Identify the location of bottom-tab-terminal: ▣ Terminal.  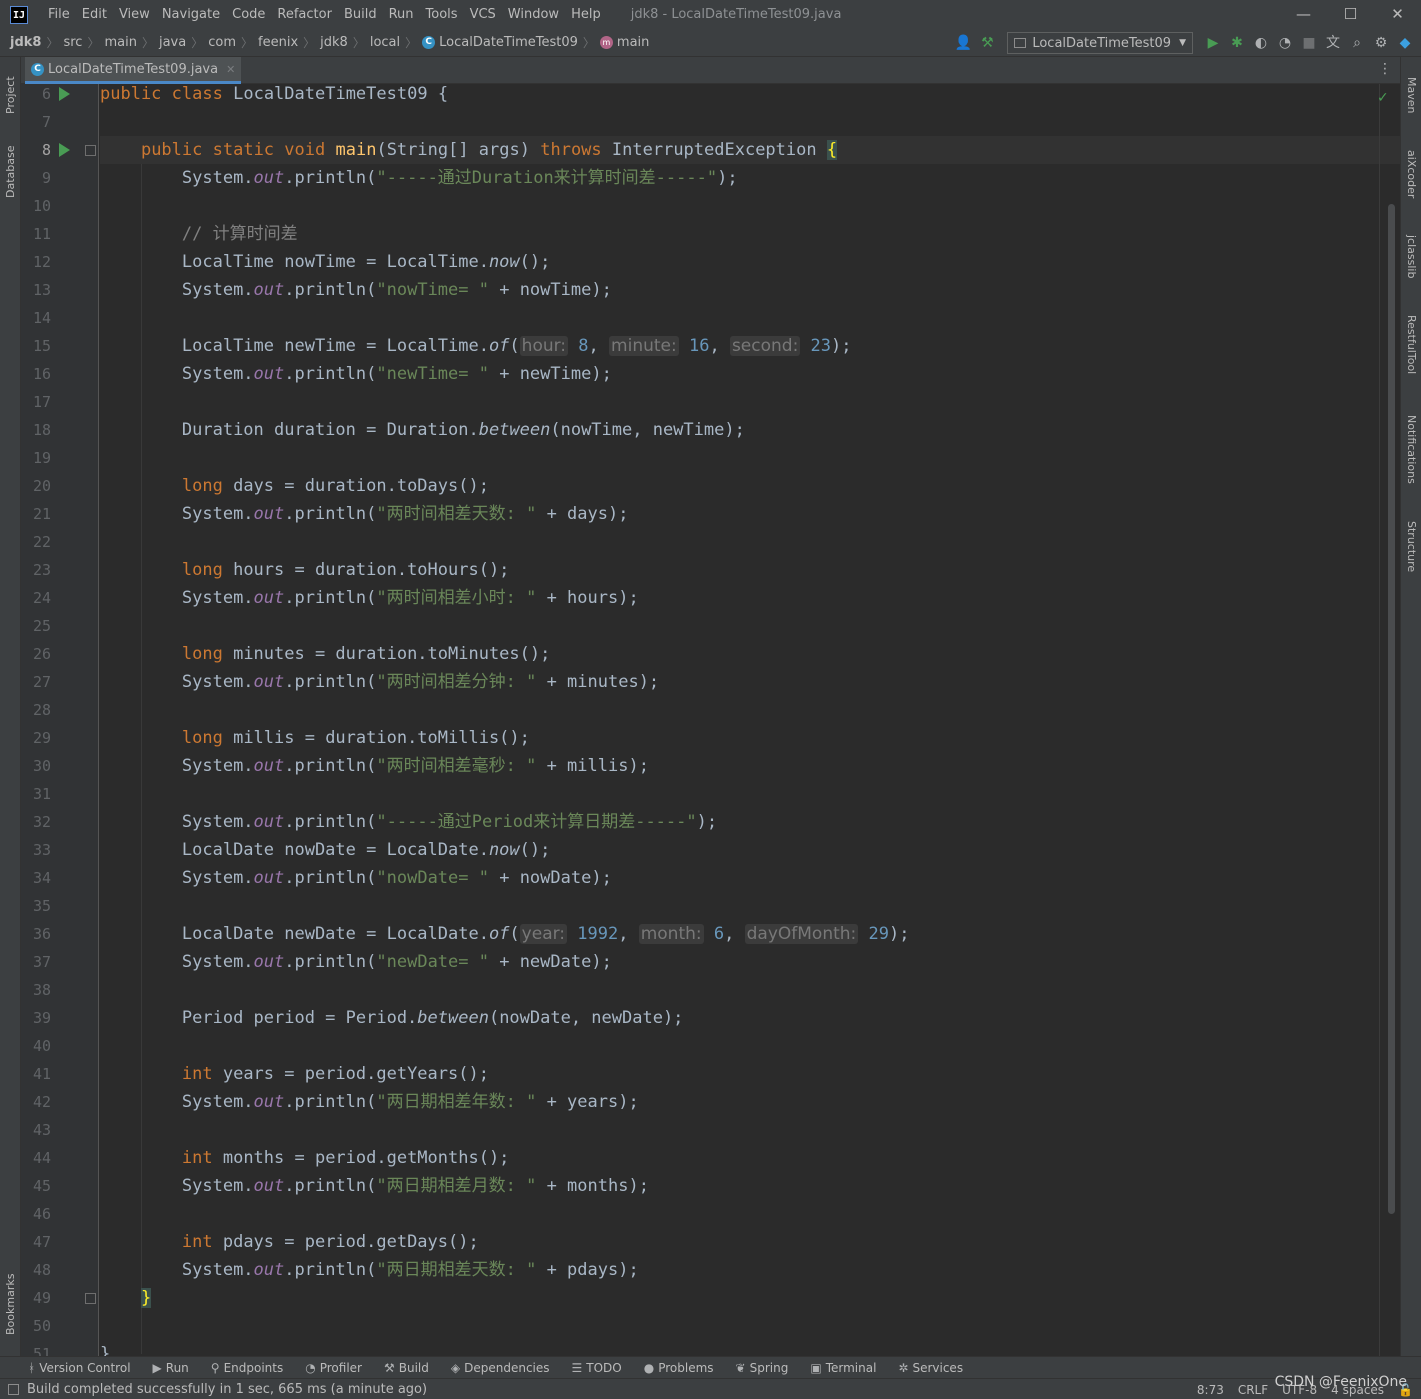
(843, 1368).